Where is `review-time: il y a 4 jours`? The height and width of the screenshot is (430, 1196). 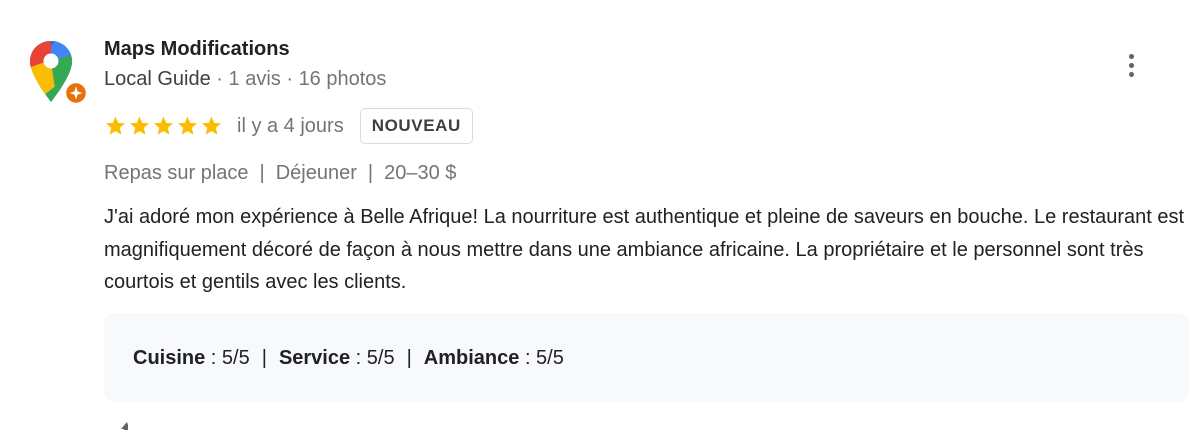
review-time: il y a 4 jours is located at coordinates (290, 125).